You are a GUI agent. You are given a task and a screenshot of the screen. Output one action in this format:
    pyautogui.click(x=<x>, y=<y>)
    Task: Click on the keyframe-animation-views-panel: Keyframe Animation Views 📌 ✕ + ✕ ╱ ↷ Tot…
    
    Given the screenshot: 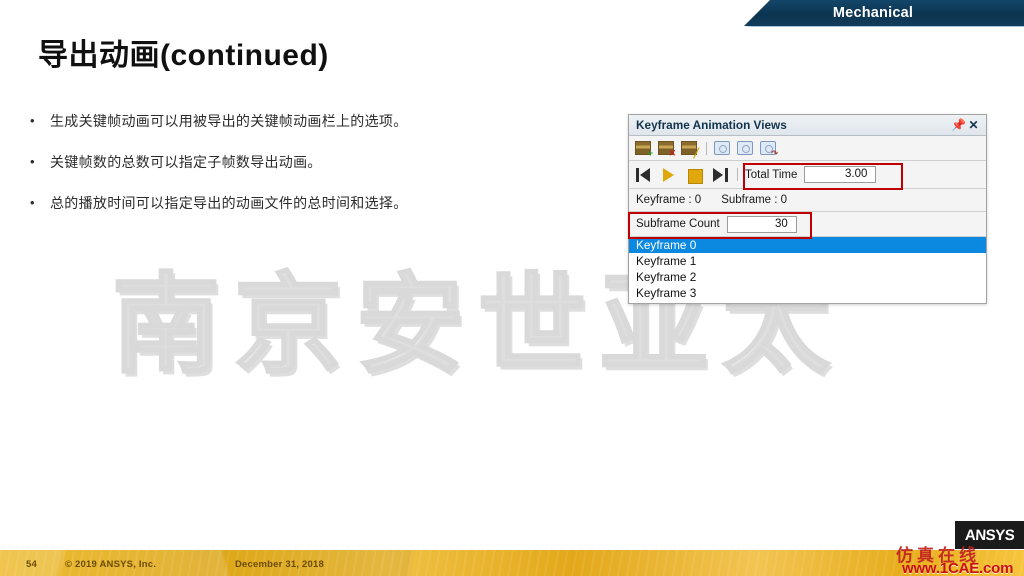 What is the action you would take?
    pyautogui.click(x=807, y=209)
    